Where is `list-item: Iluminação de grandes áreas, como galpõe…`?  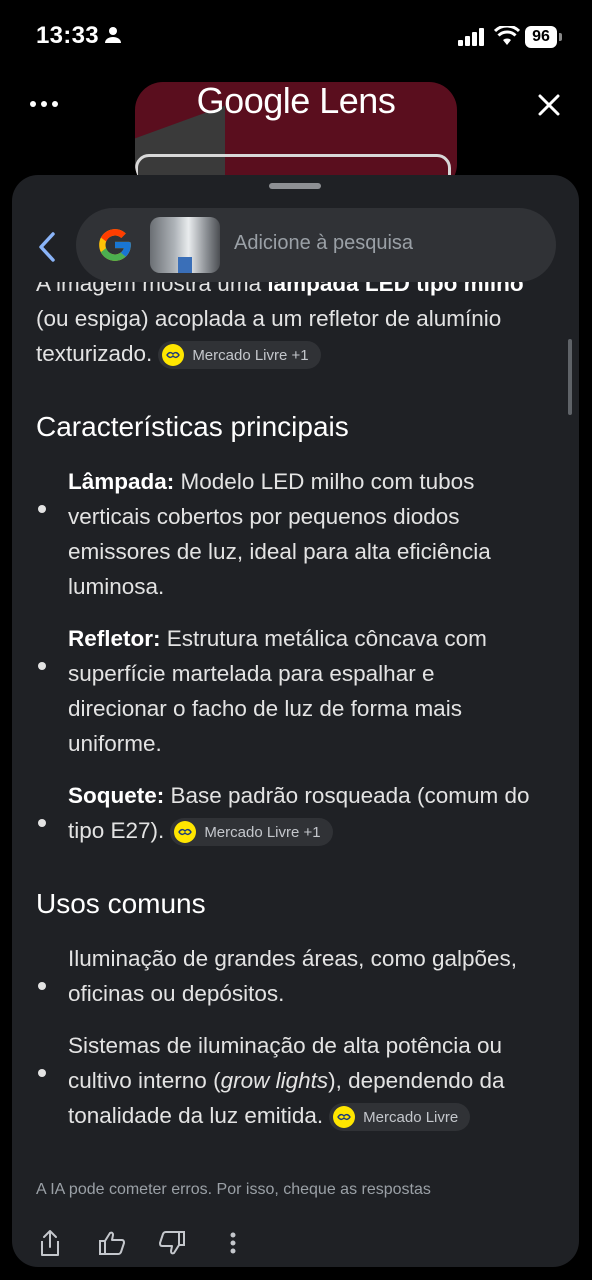
list-item: Iluminação de grandes áreas, como galpõe… is located at coordinates (314, 976).